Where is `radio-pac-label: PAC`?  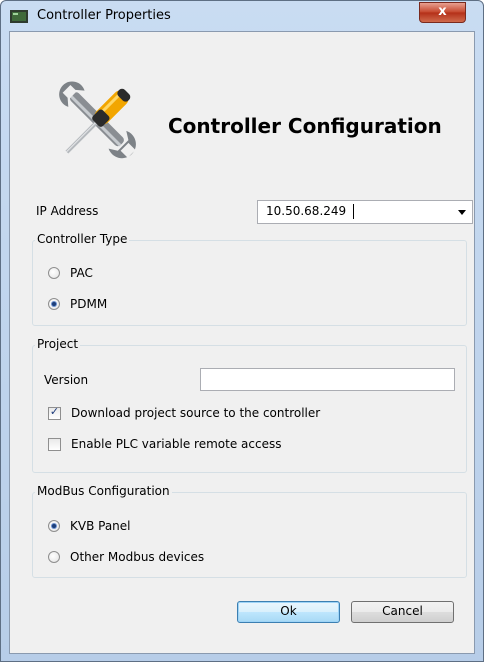 radio-pac-label: PAC is located at coordinates (81, 273).